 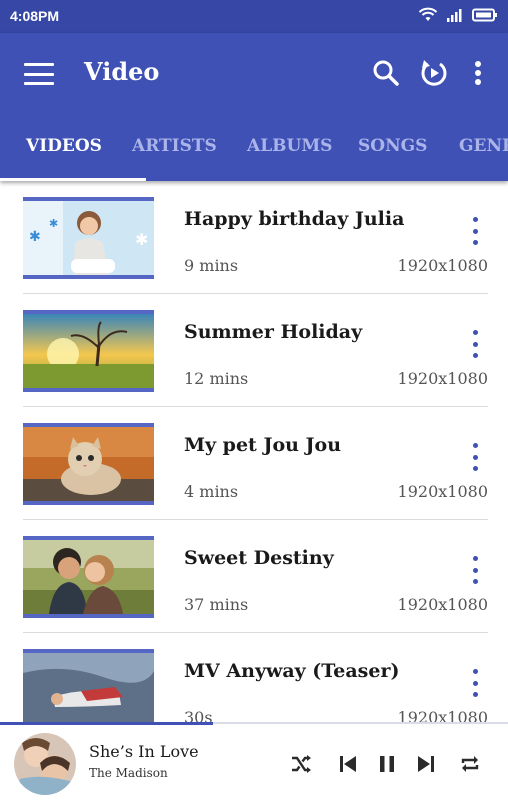 I want to click on video-title: My pet Jou Jou, so click(x=263, y=445).